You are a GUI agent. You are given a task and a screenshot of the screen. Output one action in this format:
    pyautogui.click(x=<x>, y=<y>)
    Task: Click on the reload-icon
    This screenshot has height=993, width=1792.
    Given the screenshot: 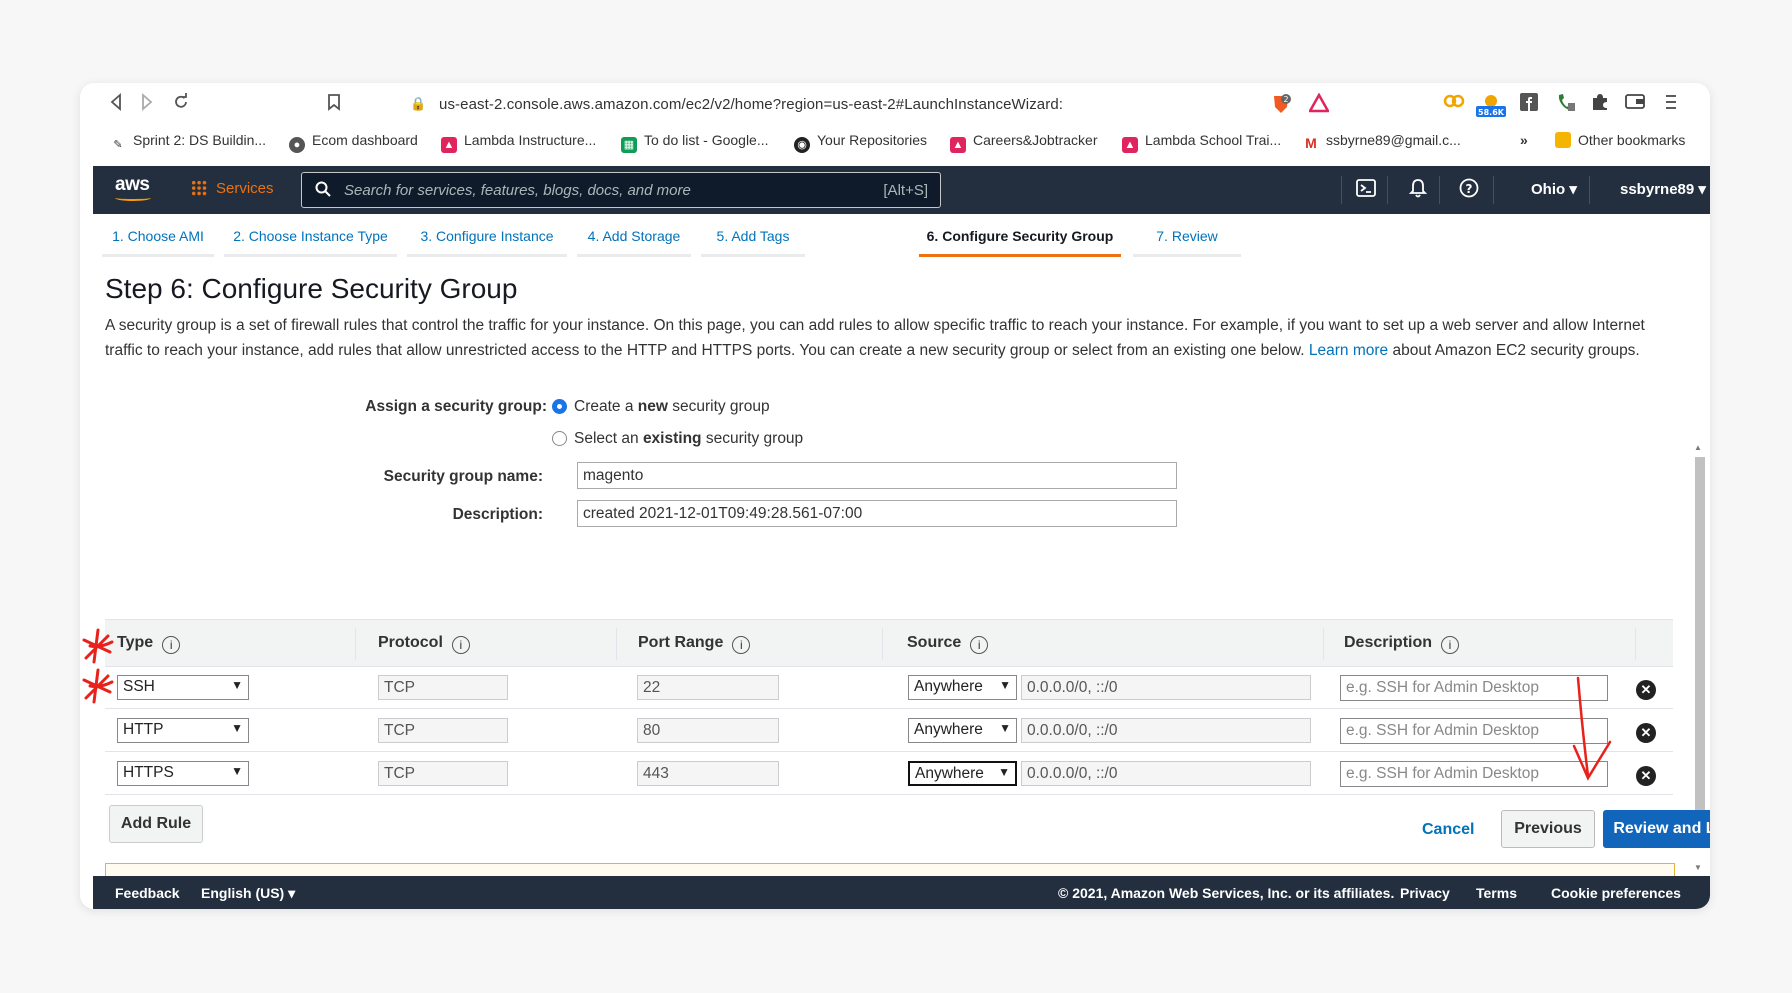 What is the action you would take?
    pyautogui.click(x=181, y=104)
    